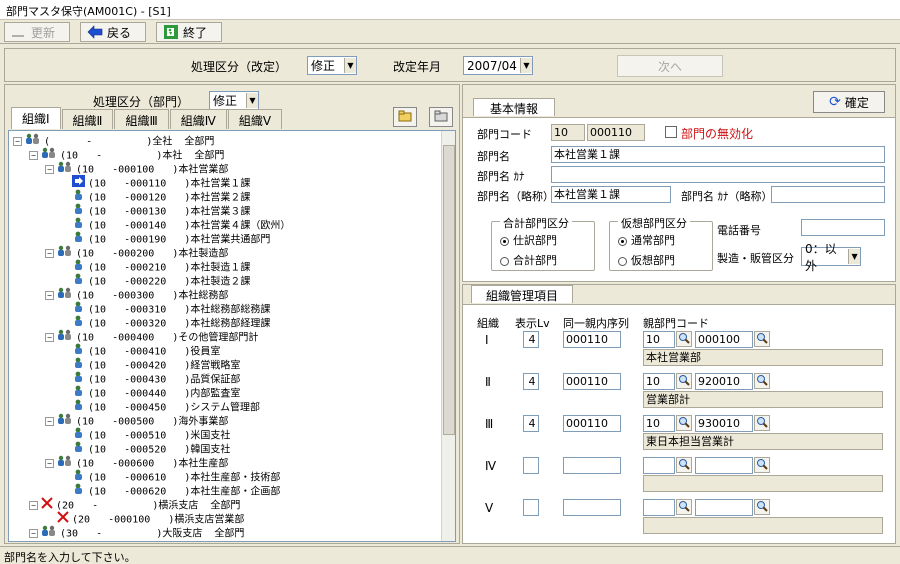  Describe the element at coordinates (150, 392) in the screenshot. I see `tree-node: (10 -000440 )内部監査室` at that location.